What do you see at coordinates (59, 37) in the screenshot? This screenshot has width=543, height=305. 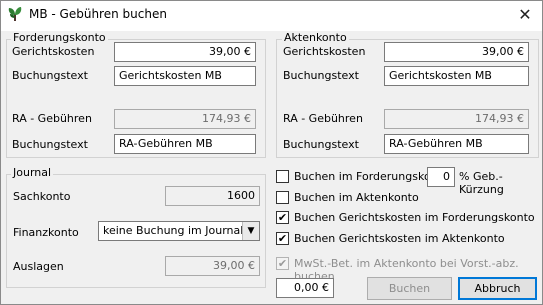 I see `forderungskonto-legend: Forderungskonto` at bounding box center [59, 37].